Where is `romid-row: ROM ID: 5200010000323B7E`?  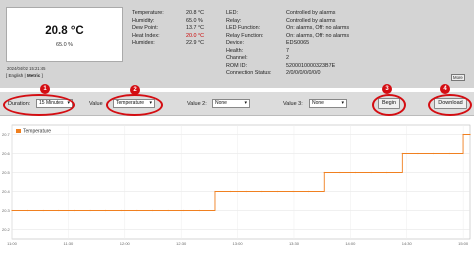 romid-row: ROM ID: 5200010000323B7E is located at coordinates (287, 67).